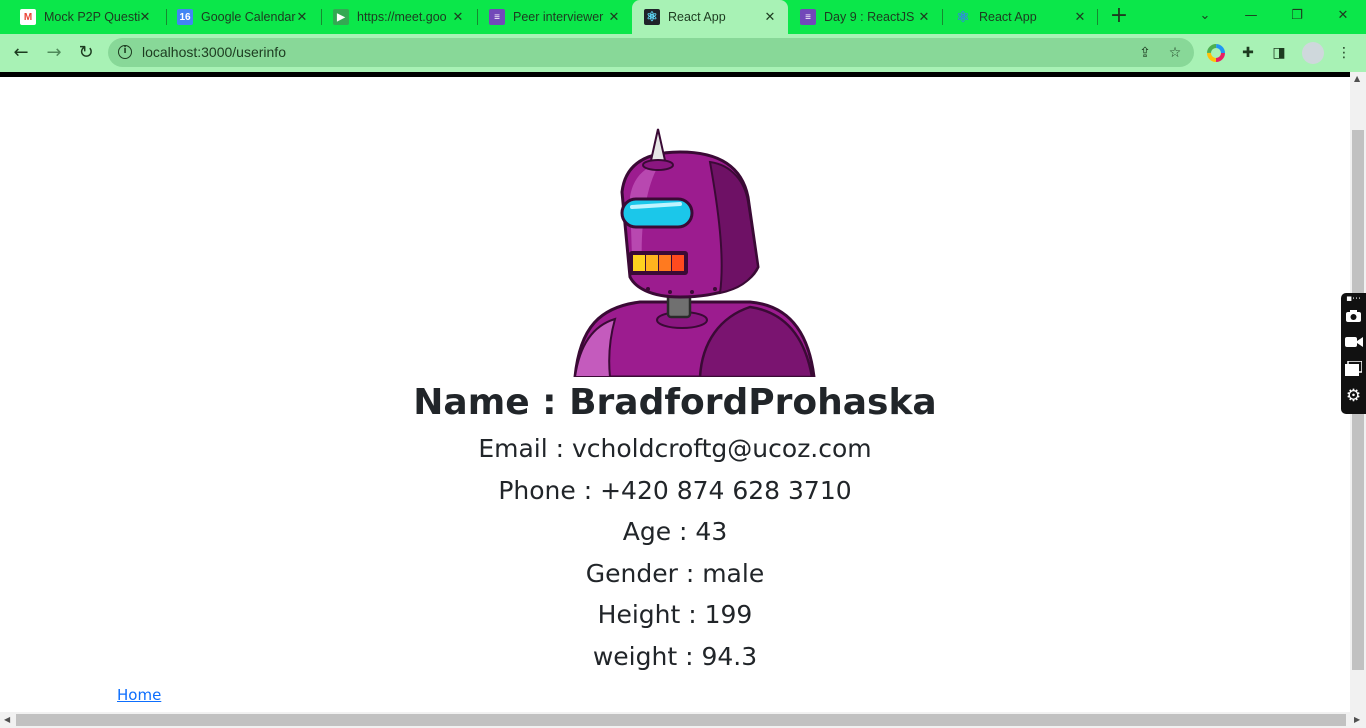  Describe the element at coordinates (28, 17) in the screenshot. I see `gmail-icon: M` at that location.